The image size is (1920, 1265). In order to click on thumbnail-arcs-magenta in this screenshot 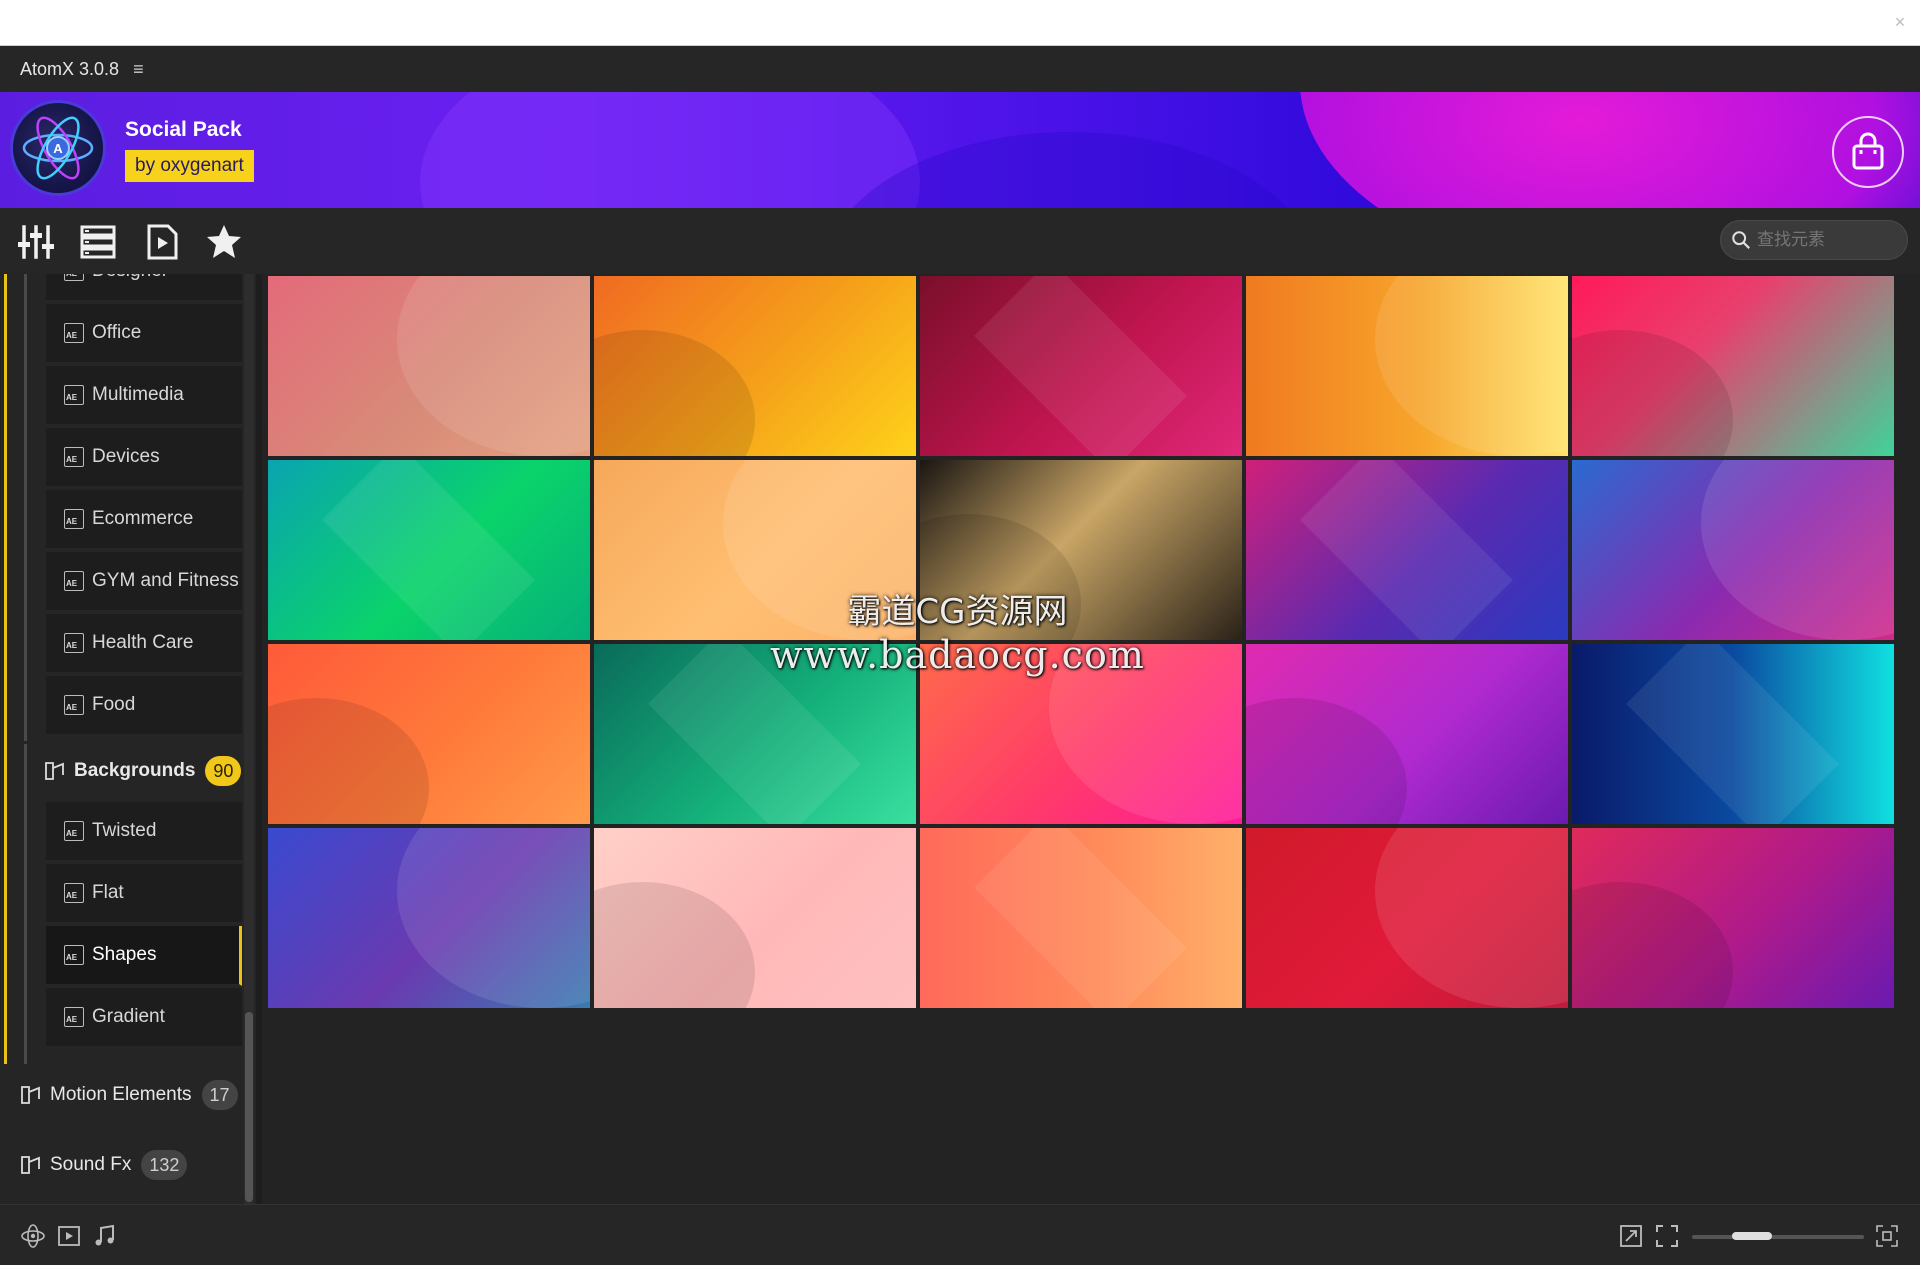, I will do `click(1733, 918)`.